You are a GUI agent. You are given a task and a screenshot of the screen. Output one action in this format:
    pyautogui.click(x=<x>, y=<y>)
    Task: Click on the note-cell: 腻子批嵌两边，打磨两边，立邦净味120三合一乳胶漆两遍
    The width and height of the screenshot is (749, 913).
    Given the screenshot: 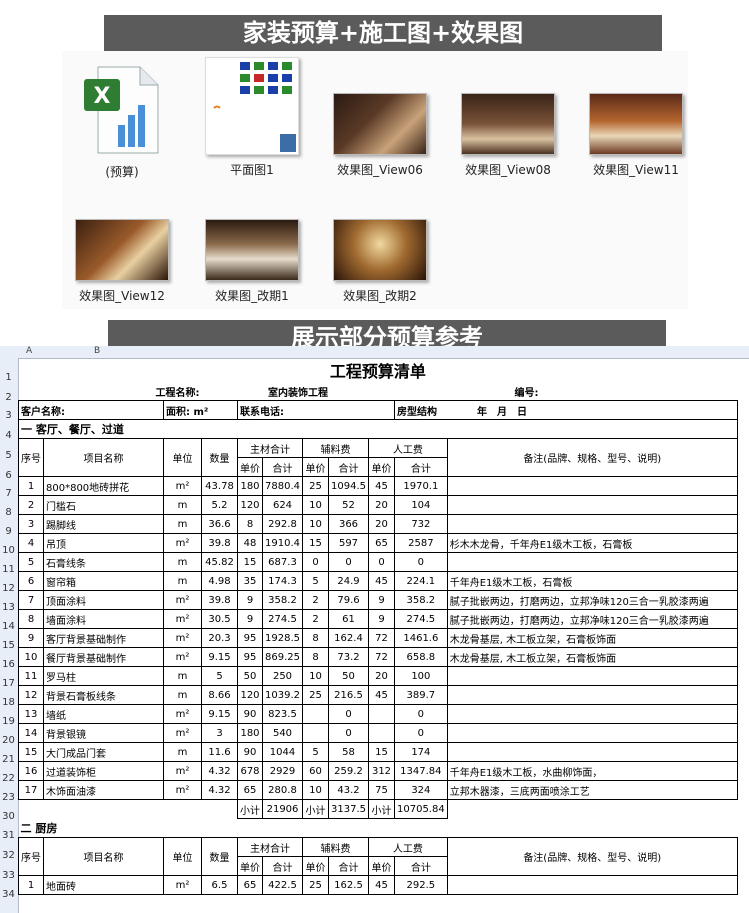 What is the action you would take?
    pyautogui.click(x=592, y=600)
    